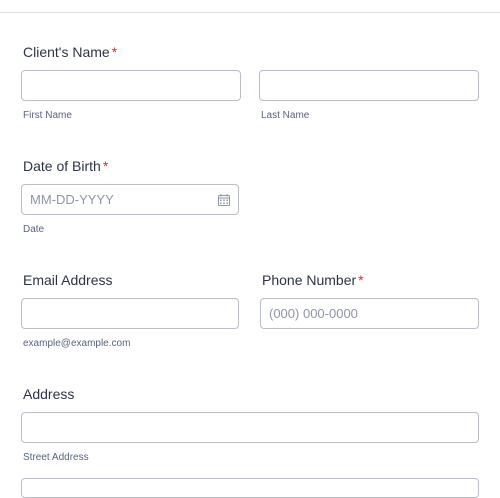  What do you see at coordinates (369, 85) in the screenshot?
I see `last-name-input` at bounding box center [369, 85].